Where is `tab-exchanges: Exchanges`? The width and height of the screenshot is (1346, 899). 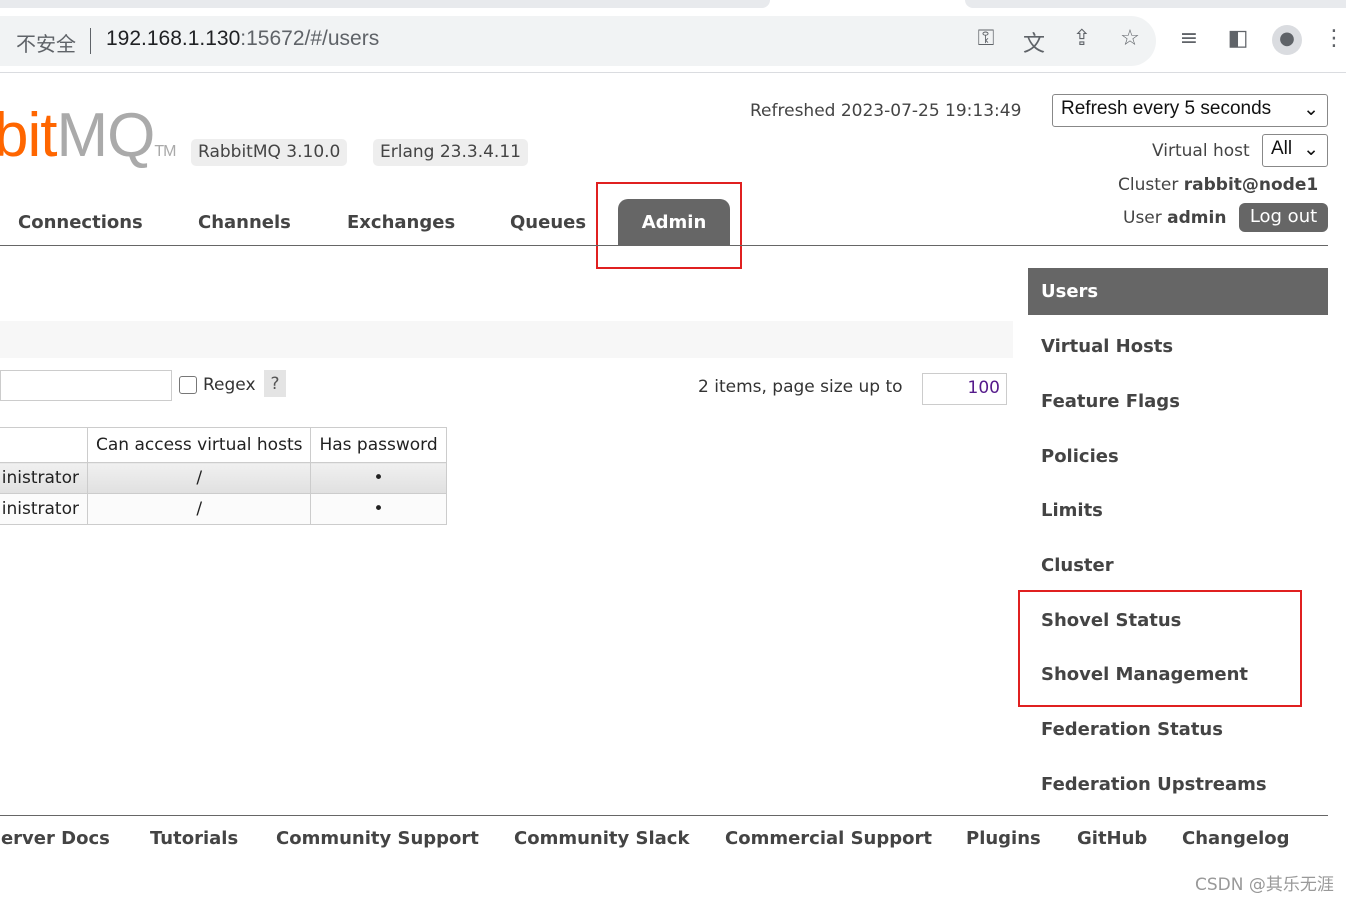 tab-exchanges: Exchanges is located at coordinates (401, 222).